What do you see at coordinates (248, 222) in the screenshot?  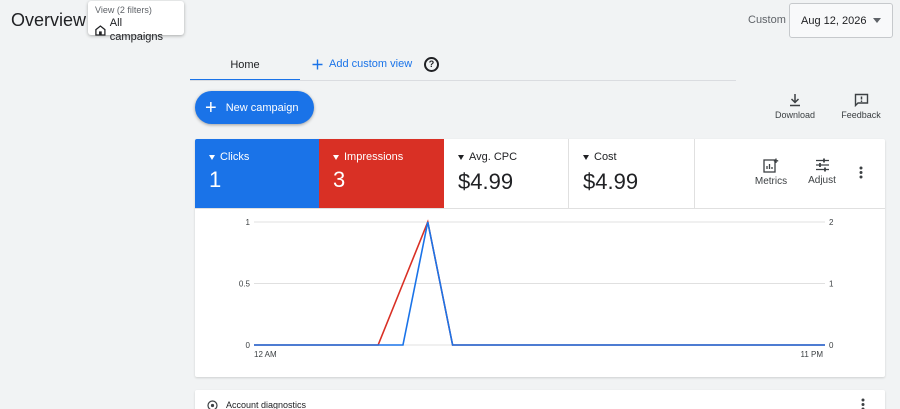 I see `y-tick-label-left: 1` at bounding box center [248, 222].